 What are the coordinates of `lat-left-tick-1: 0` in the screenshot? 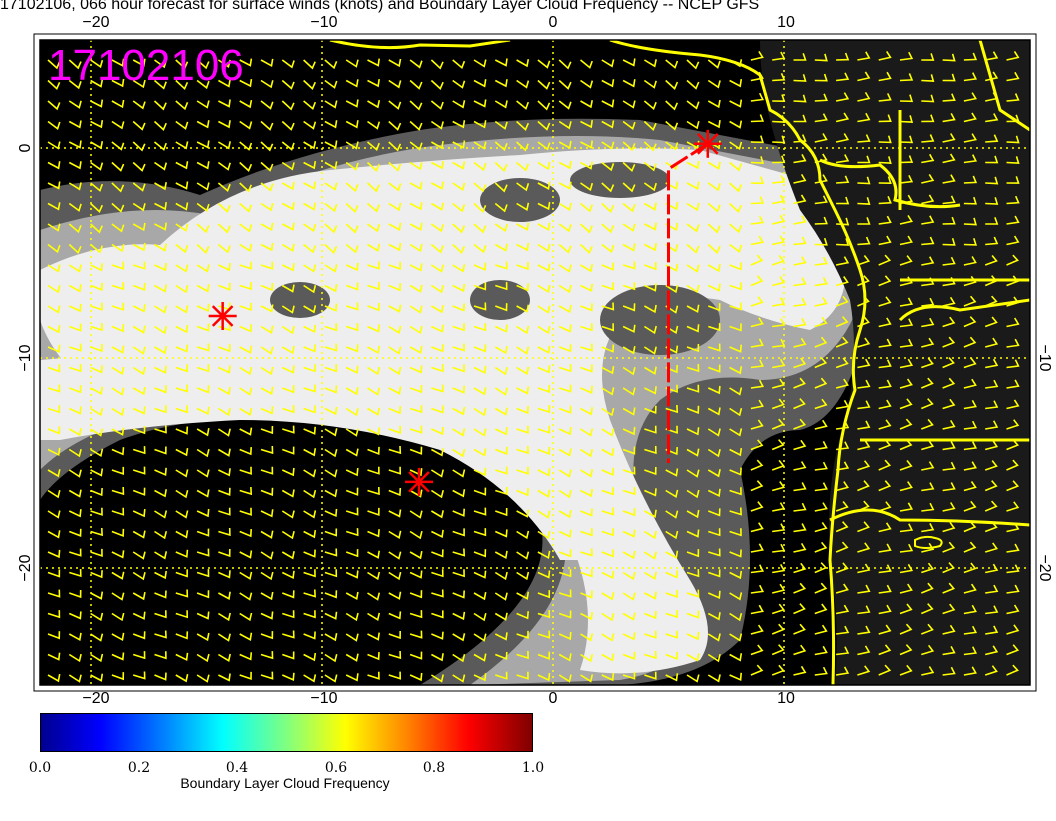 It's located at (25, 147).